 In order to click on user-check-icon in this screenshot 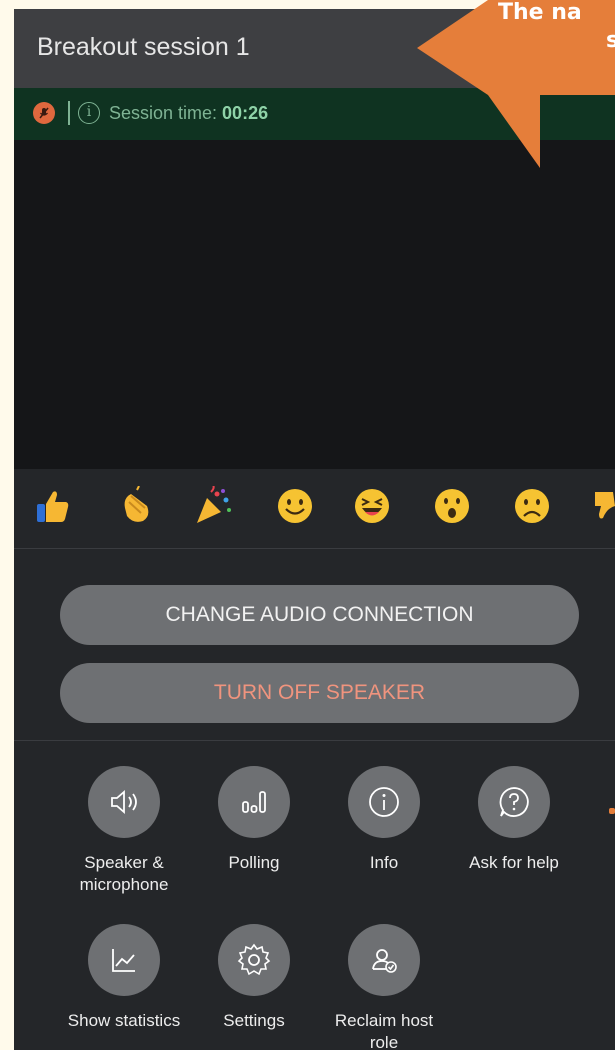, I will do `click(384, 960)`.